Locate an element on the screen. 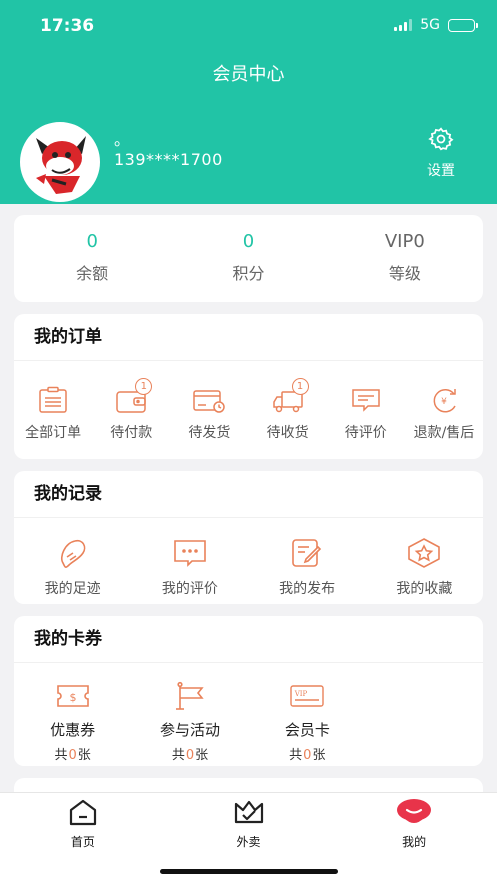 The height and width of the screenshot is (883, 497). order-label: 待付款 is located at coordinates (131, 433).